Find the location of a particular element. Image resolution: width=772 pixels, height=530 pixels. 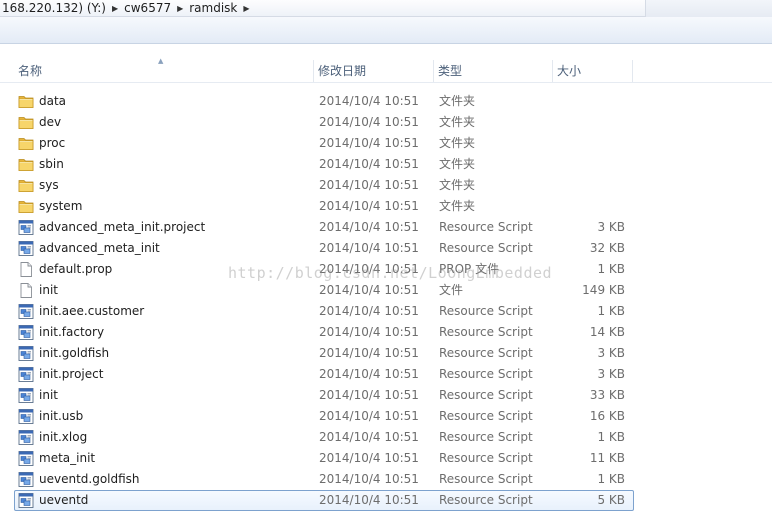

file-row: sbin 2014/10/4 10:51 文件夹 is located at coordinates (324, 164).